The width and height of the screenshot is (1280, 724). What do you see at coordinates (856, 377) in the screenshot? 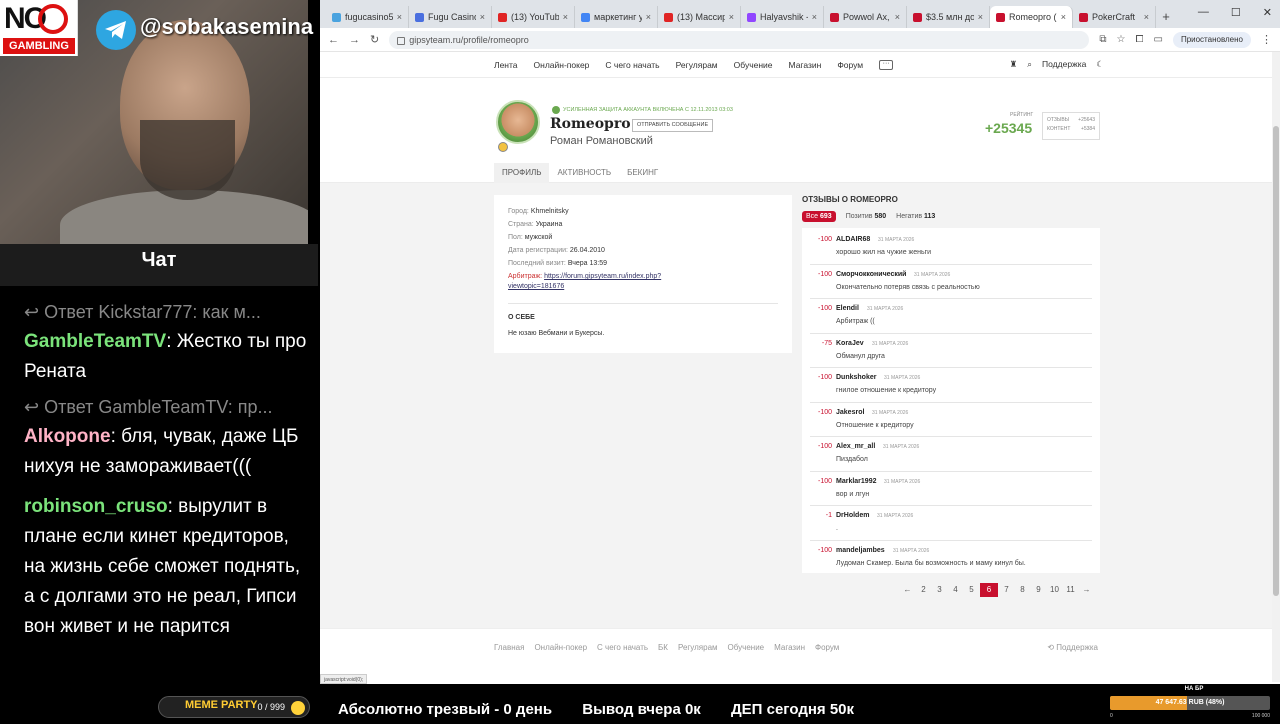
I see `review-author: Dunkshoker` at bounding box center [856, 377].